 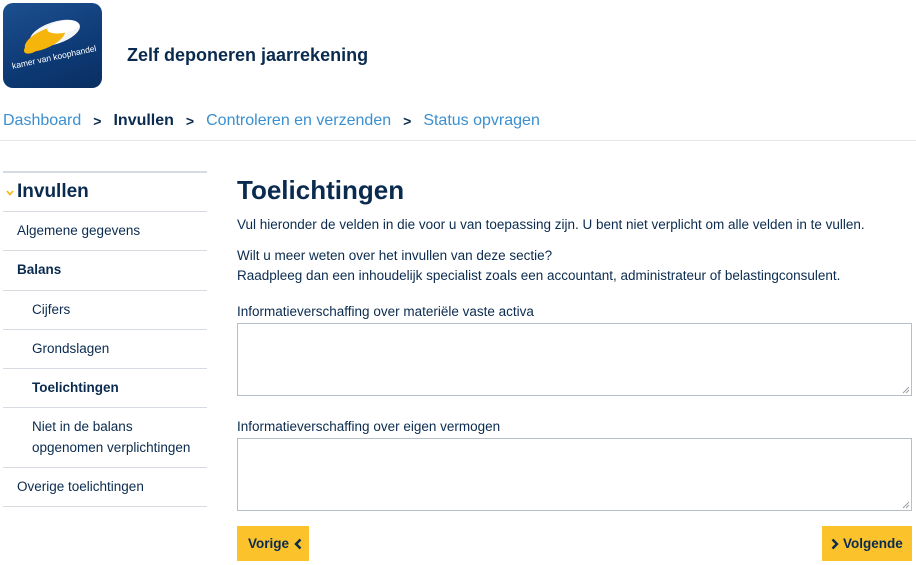 I want to click on chevron-down-icon, so click(x=10, y=193).